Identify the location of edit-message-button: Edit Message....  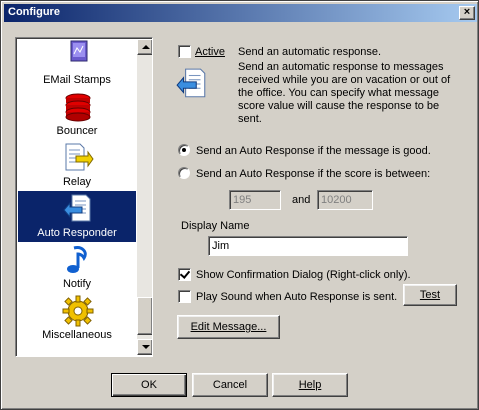
(228, 327).